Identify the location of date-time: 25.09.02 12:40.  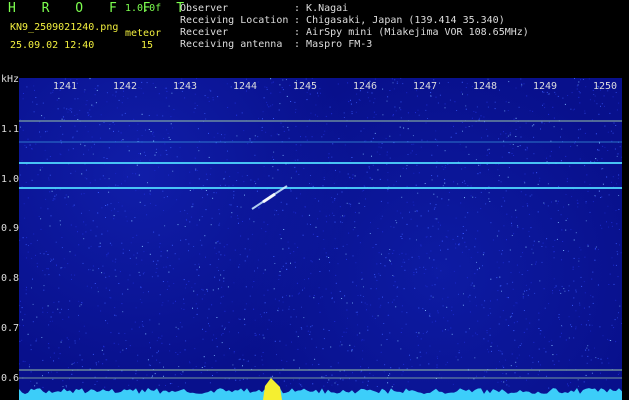
(52, 45).